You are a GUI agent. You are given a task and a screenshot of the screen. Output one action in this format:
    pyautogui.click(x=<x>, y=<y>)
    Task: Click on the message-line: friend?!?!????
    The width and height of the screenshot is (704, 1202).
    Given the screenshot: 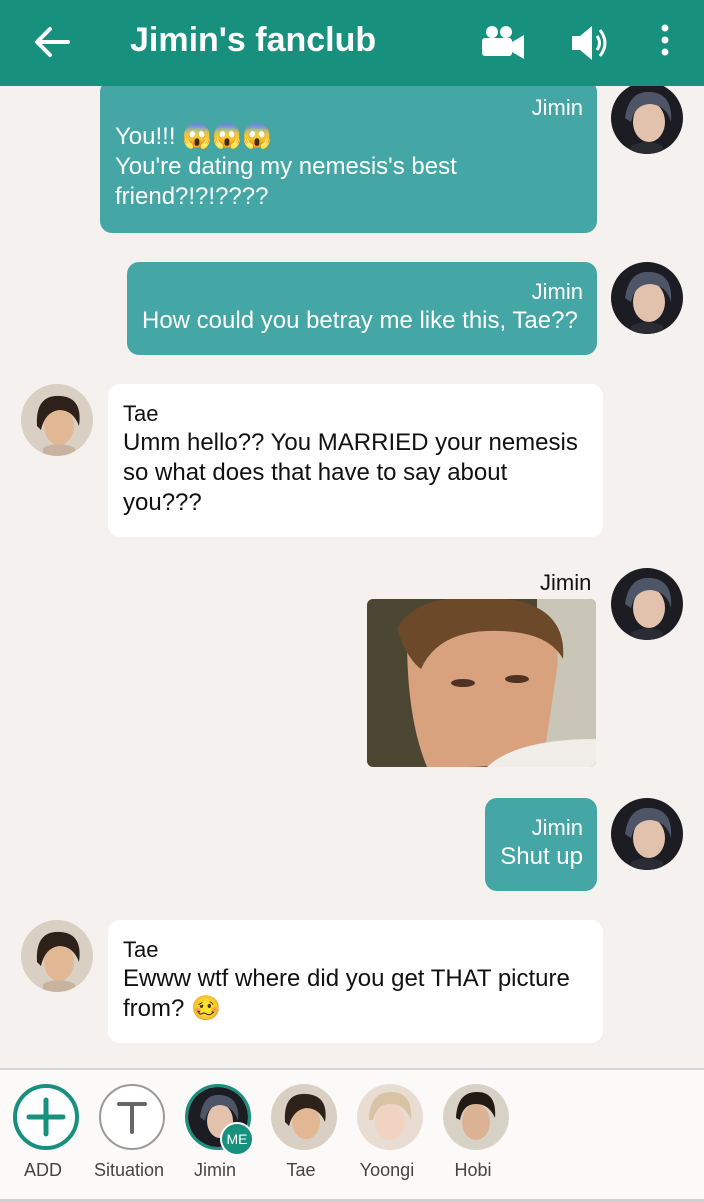 What is the action you would take?
    pyautogui.click(x=192, y=196)
    